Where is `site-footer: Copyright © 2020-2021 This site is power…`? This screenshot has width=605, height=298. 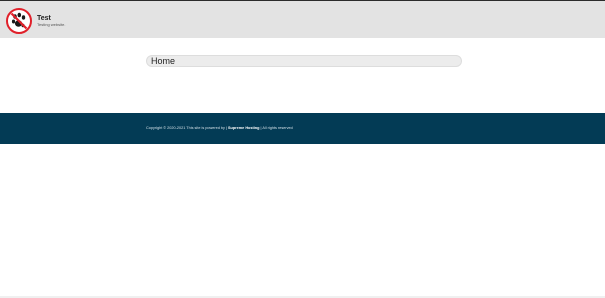 site-footer: Copyright © 2020-2021 This site is power… is located at coordinates (302, 128).